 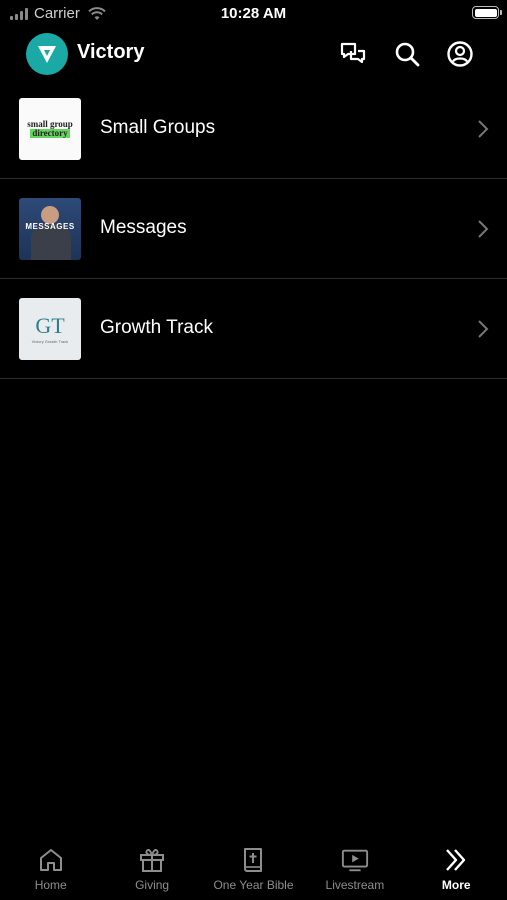 What do you see at coordinates (158, 127) in the screenshot?
I see `list-item-label: Small Groups` at bounding box center [158, 127].